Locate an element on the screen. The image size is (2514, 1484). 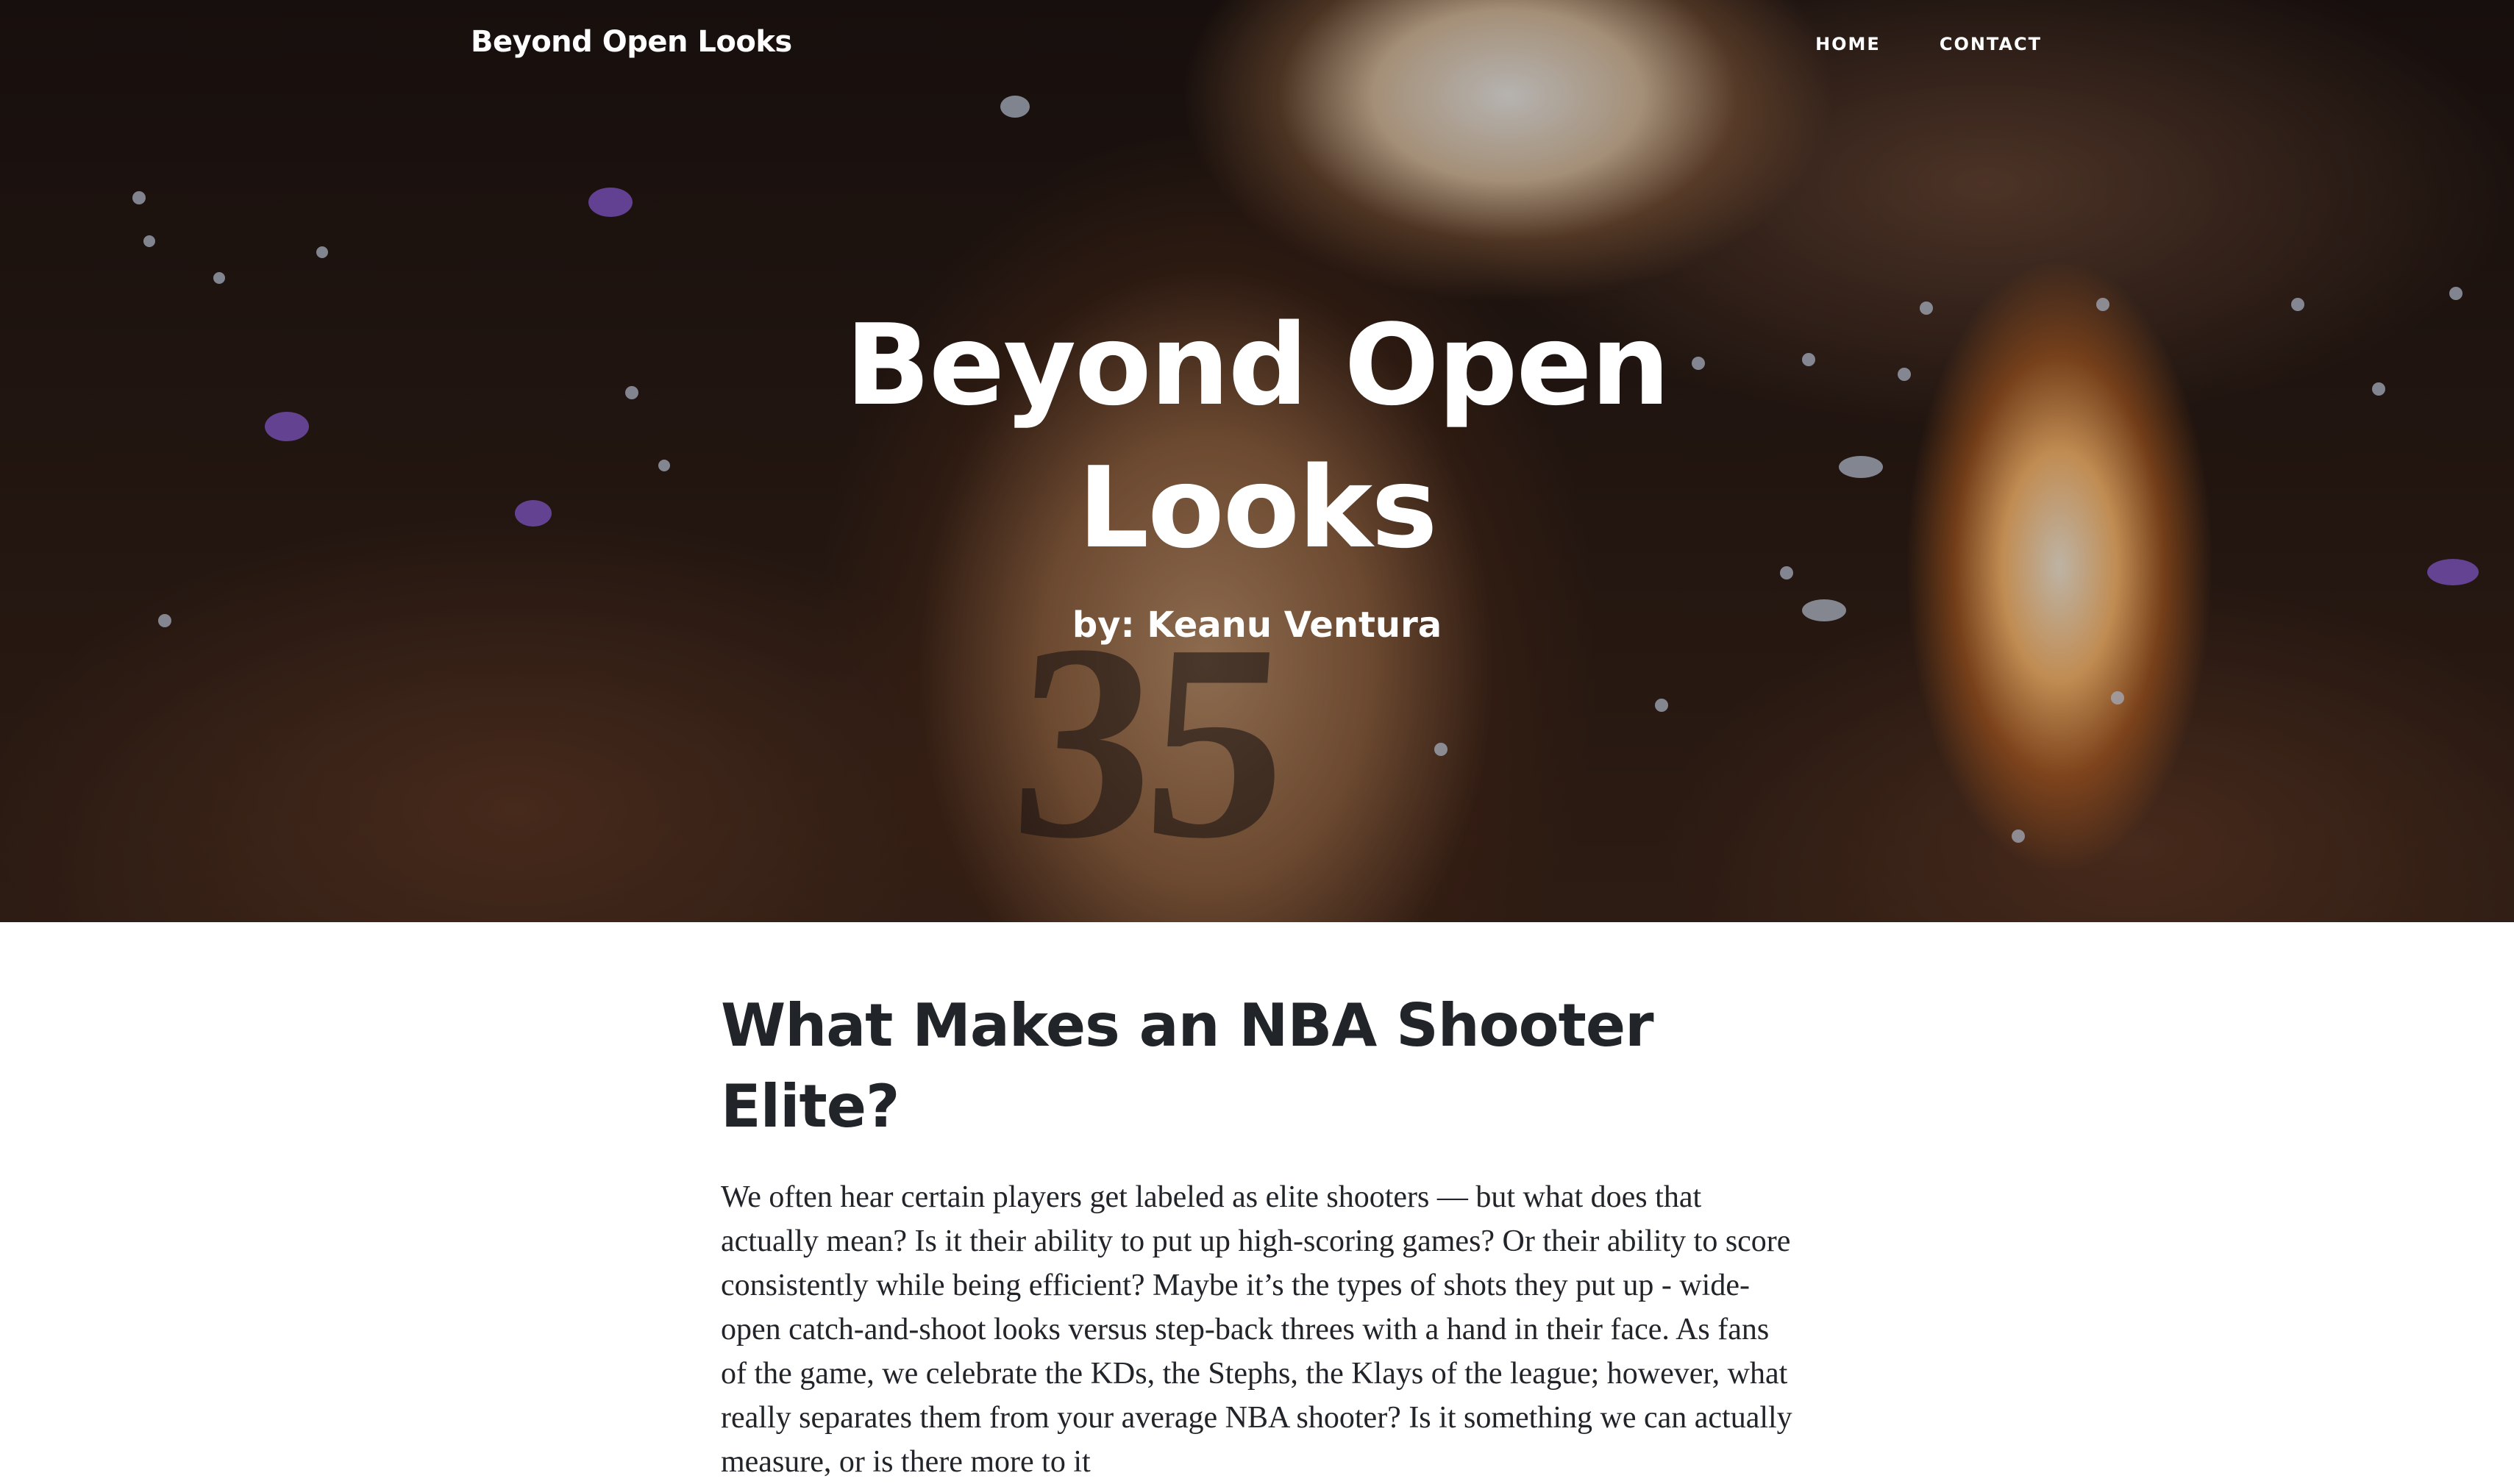
hero-title: Beyond Open Looks is located at coordinates (1257, 436).